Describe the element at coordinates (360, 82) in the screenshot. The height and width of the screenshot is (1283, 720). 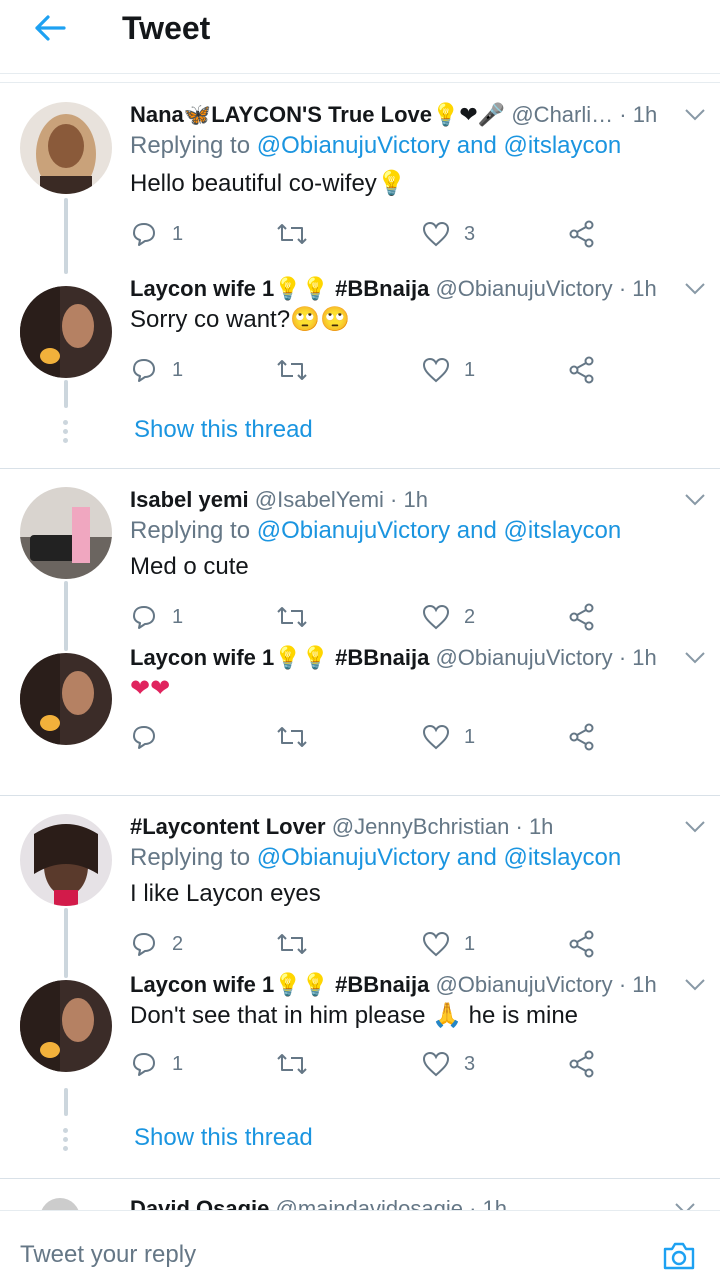
I see `header-divider` at that location.